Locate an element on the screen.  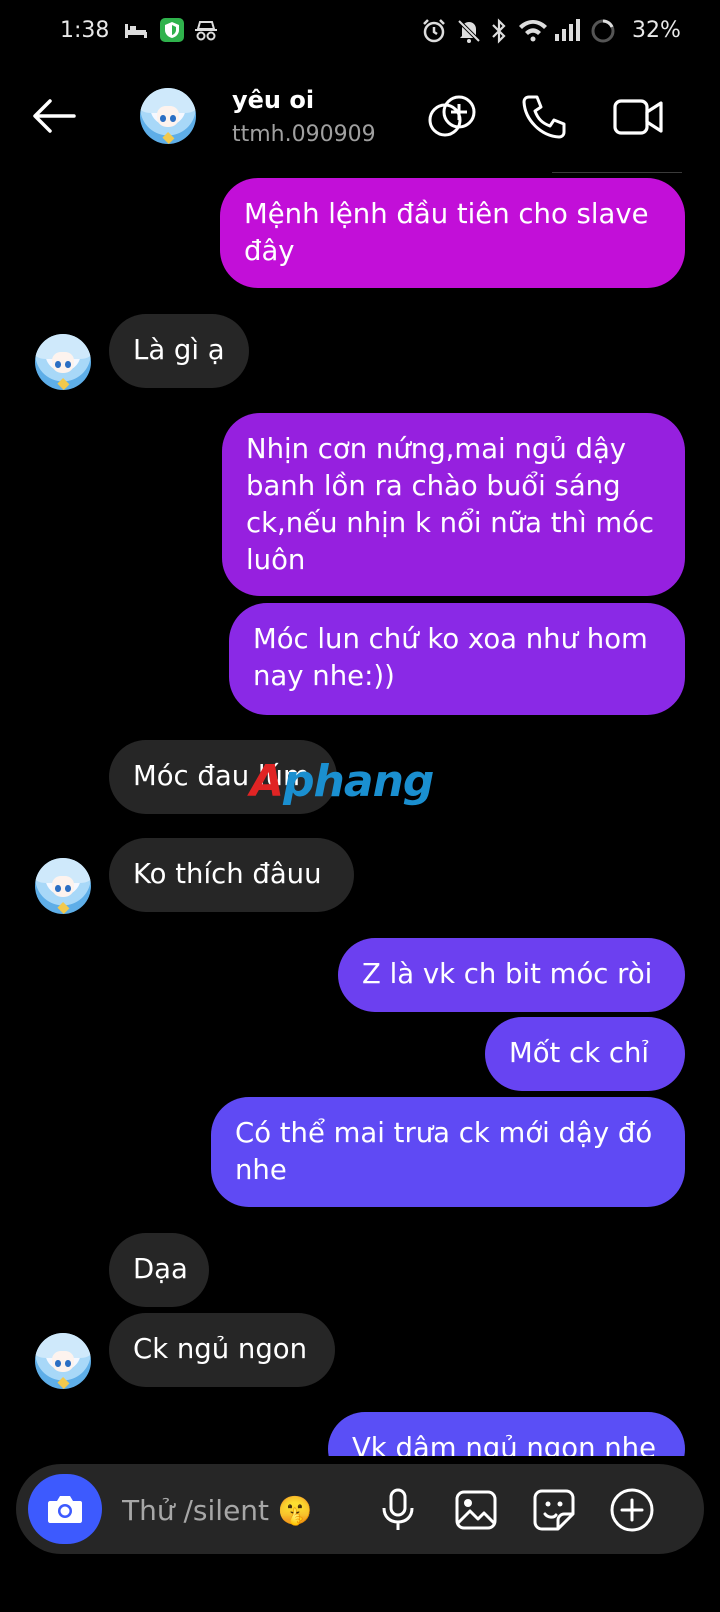
shield-app-icon is located at coordinates (172, 32).